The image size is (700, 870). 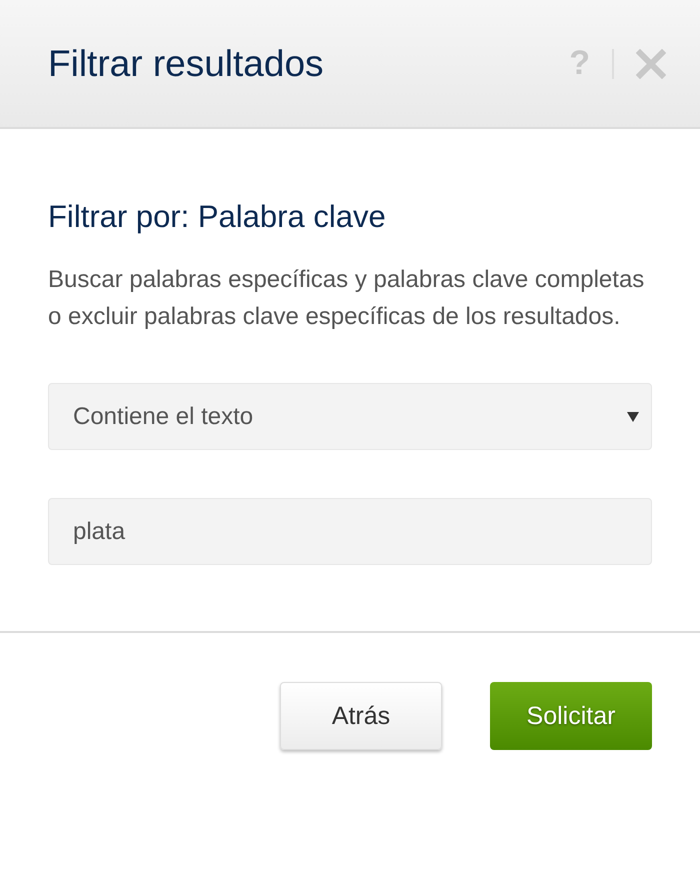 What do you see at coordinates (350, 531) in the screenshot?
I see `keyword-field: plata` at bounding box center [350, 531].